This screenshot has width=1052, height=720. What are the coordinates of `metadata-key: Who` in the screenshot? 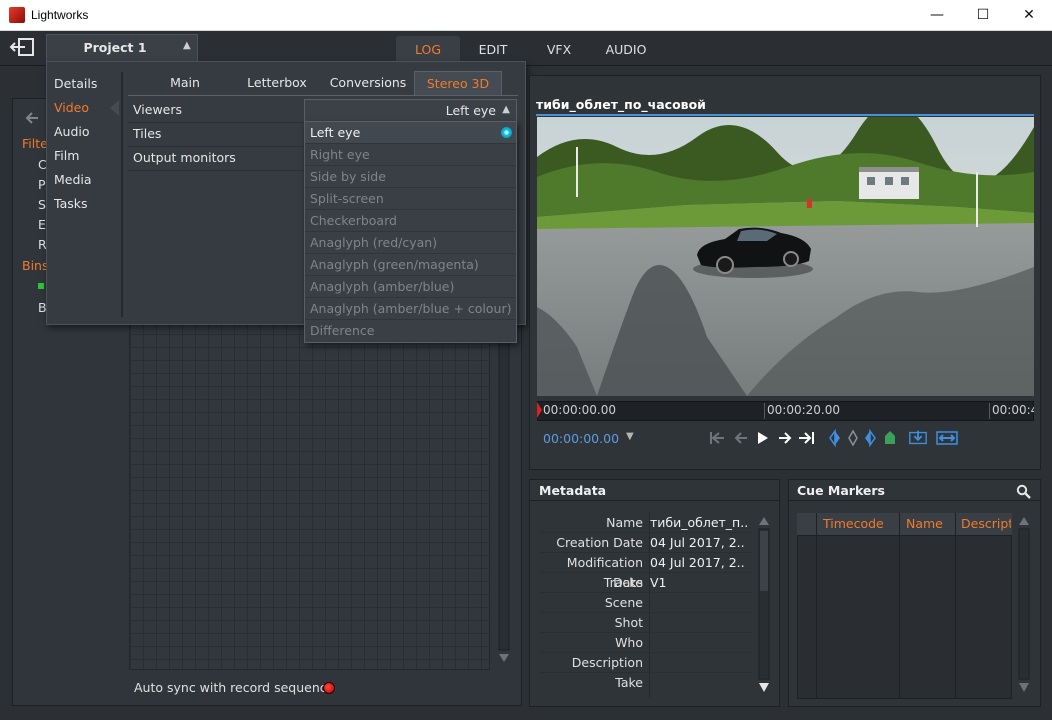 It's located at (629, 642).